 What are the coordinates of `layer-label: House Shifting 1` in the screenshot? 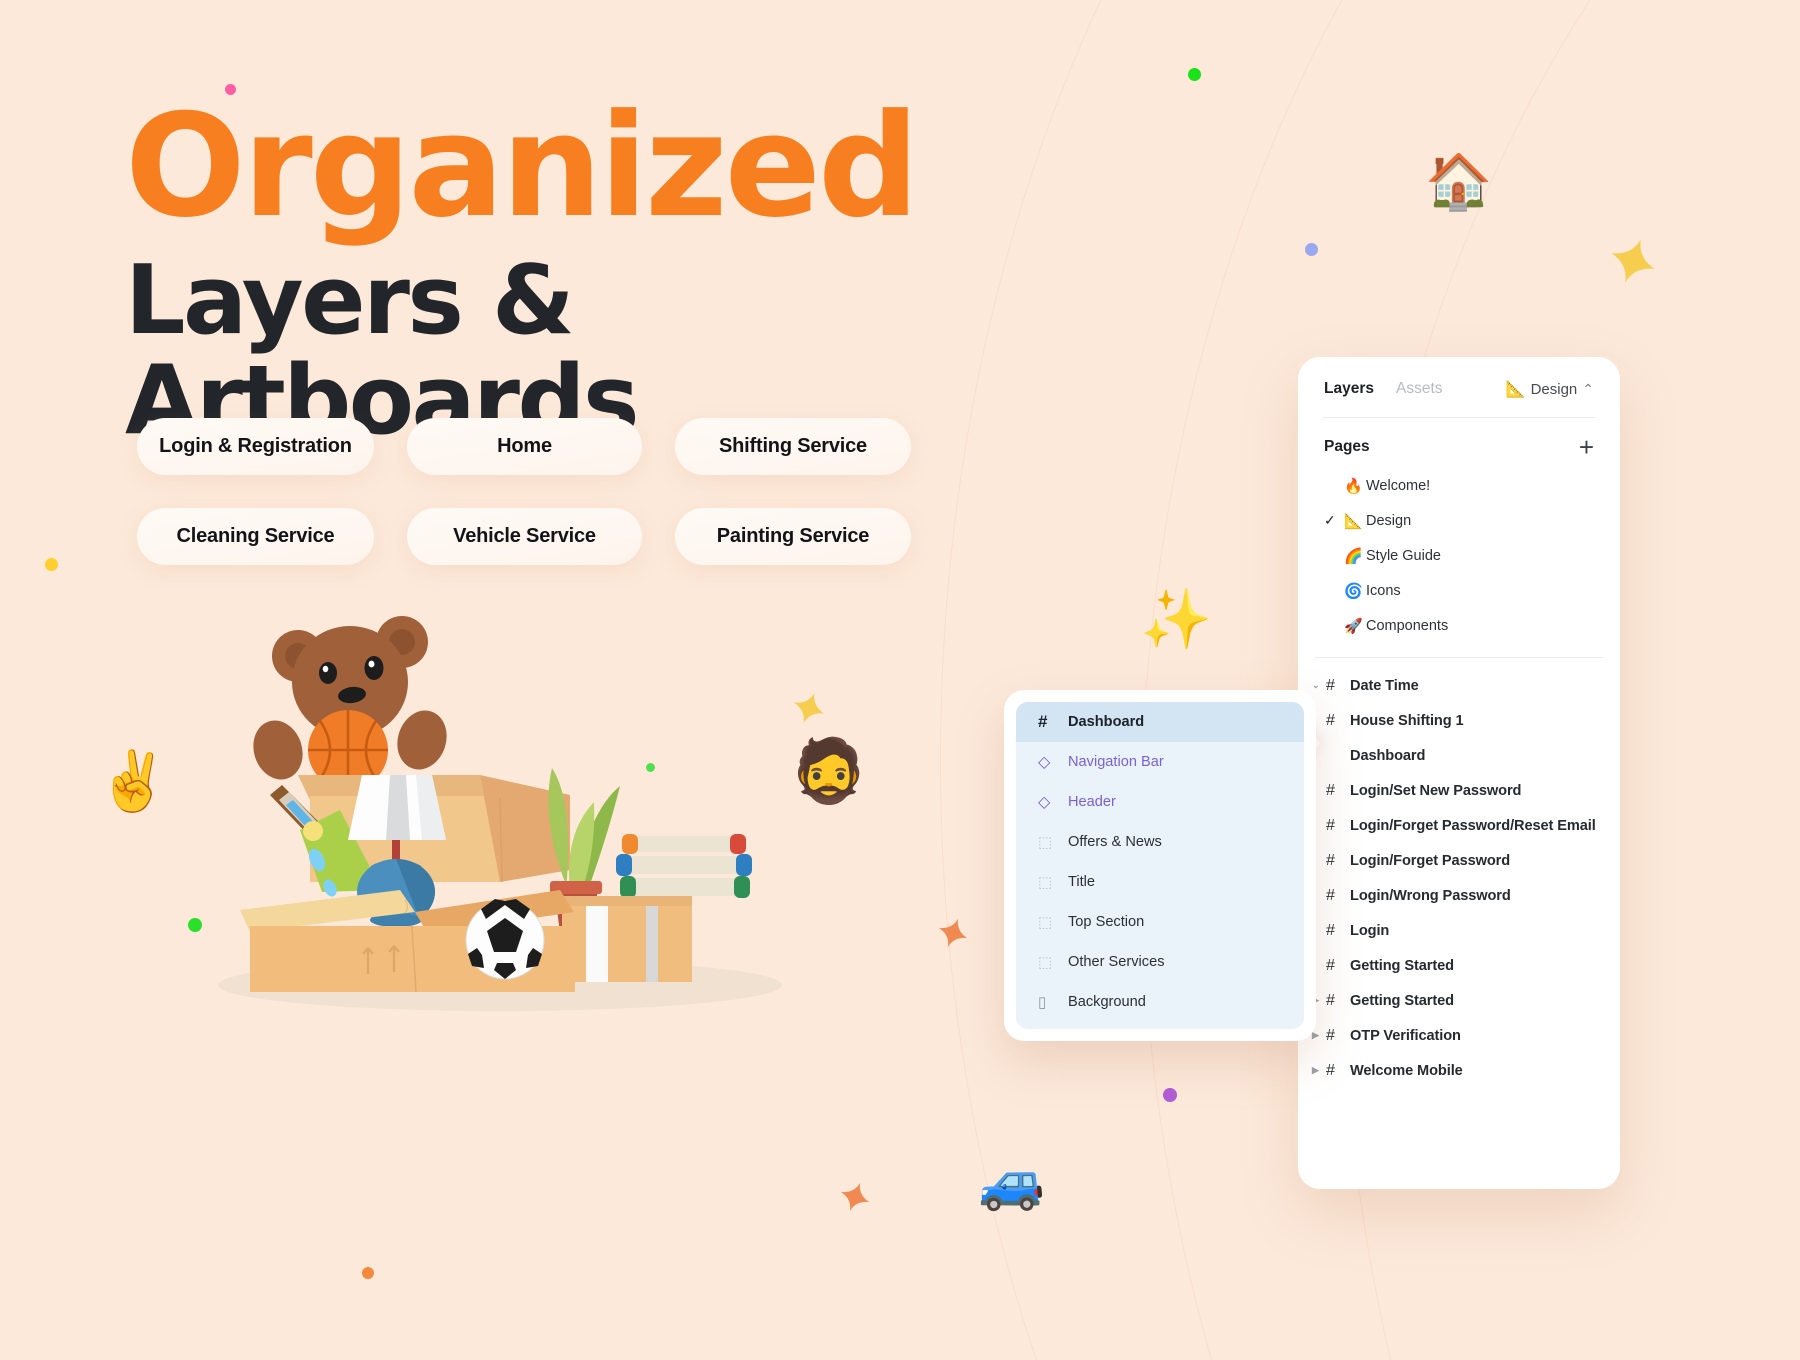 It's located at (1407, 720).